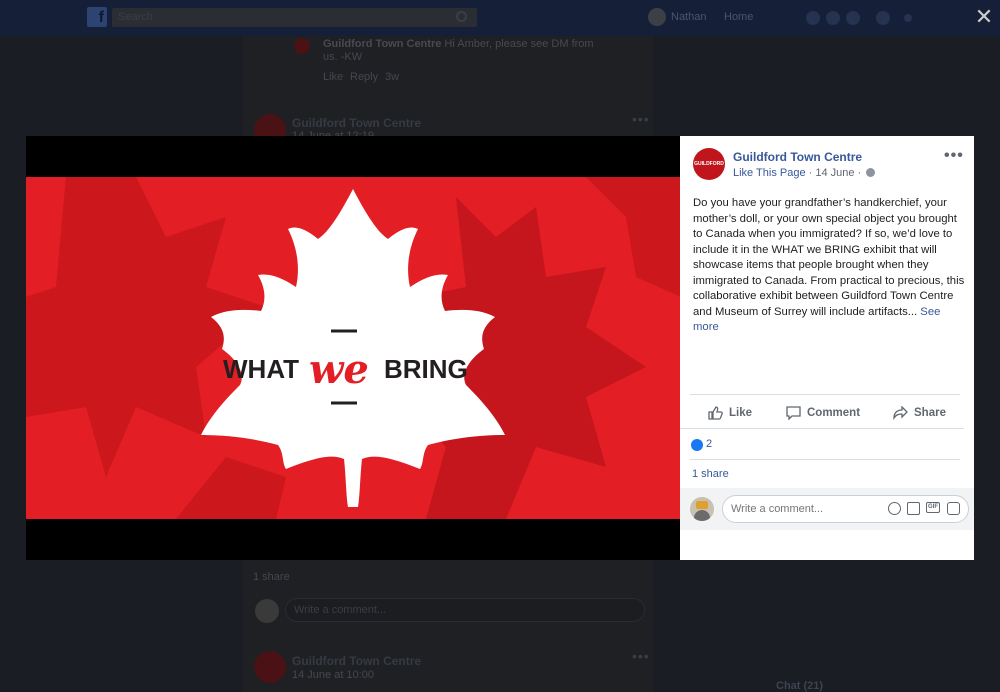  I want to click on page-avatar: GUILDFORD, so click(709, 164).